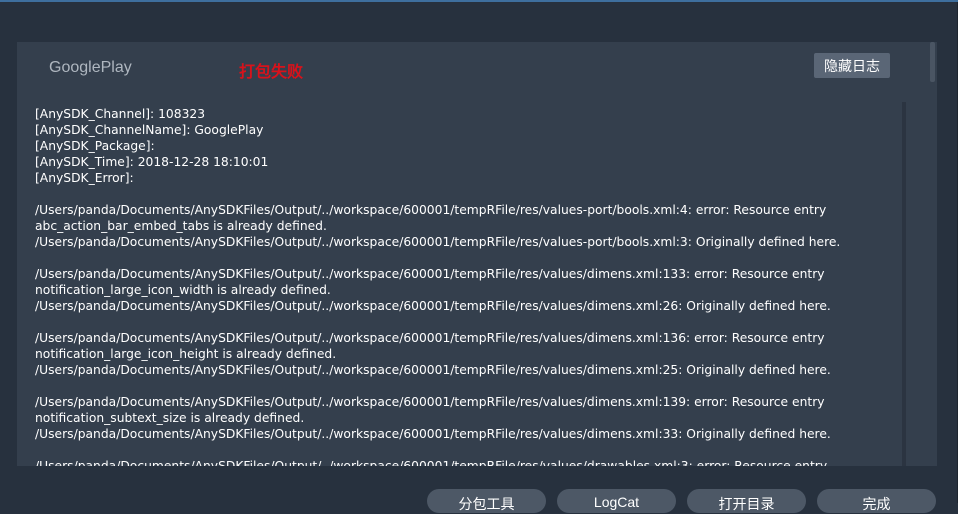 Image resolution: width=958 pixels, height=514 pixels. What do you see at coordinates (852, 65) in the screenshot?
I see `hide-log-button: 隐藏日志` at bounding box center [852, 65].